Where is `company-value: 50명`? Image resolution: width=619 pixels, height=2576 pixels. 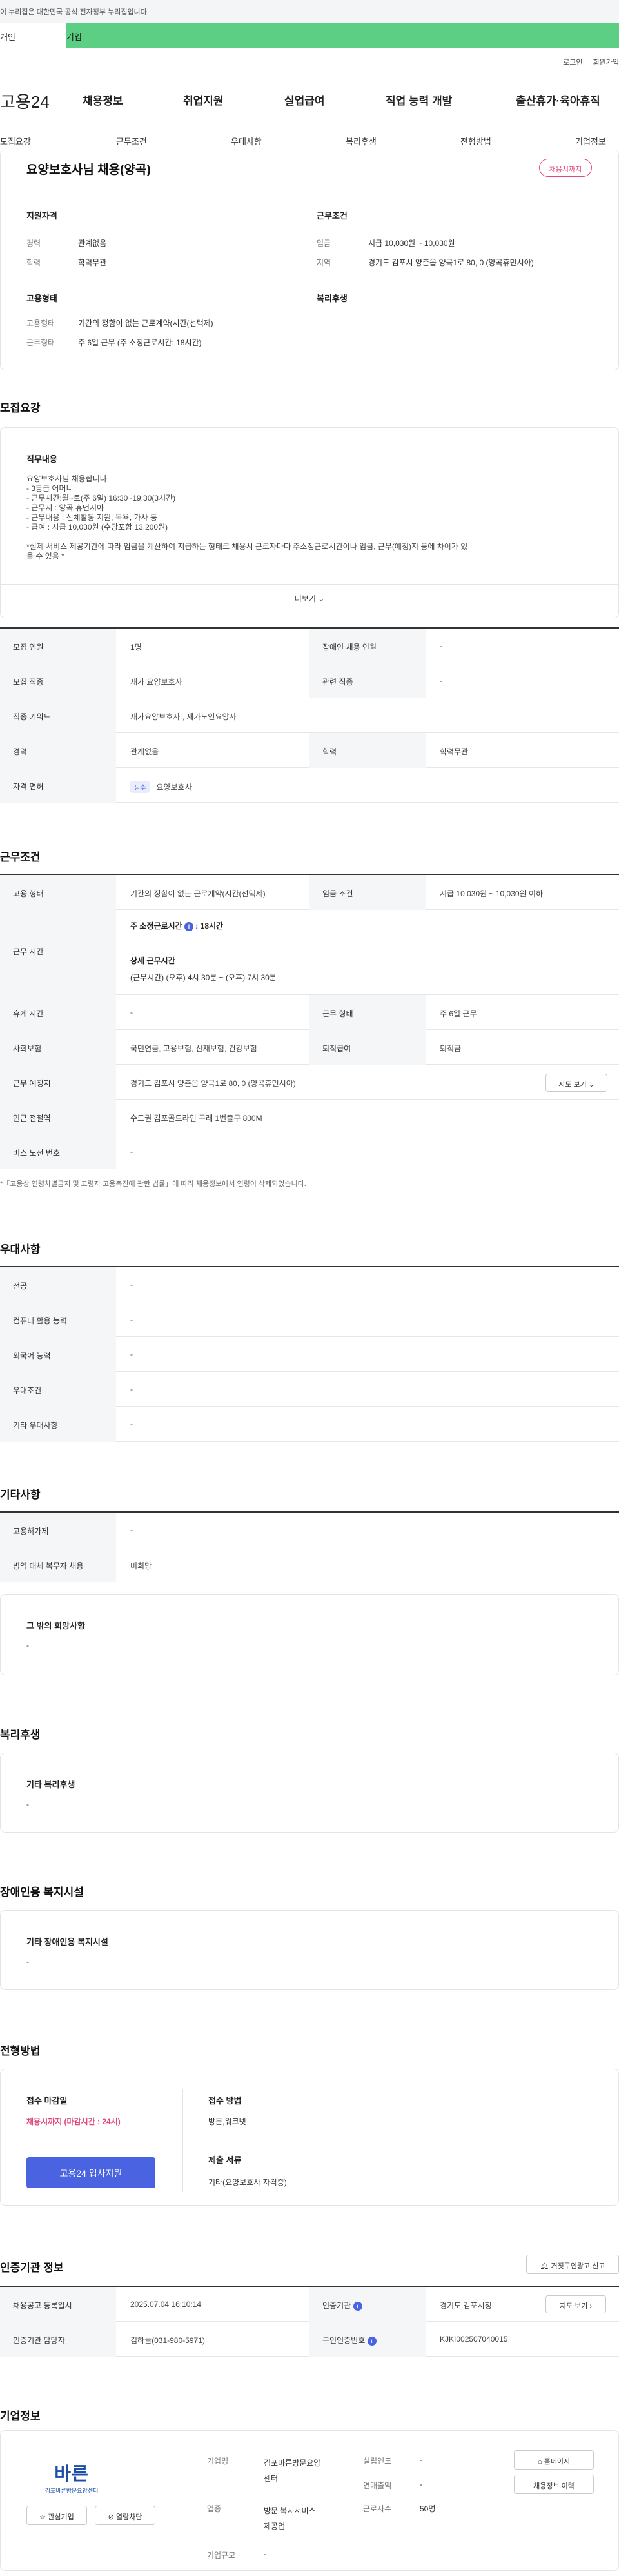
company-value: 50명 is located at coordinates (428, 2508).